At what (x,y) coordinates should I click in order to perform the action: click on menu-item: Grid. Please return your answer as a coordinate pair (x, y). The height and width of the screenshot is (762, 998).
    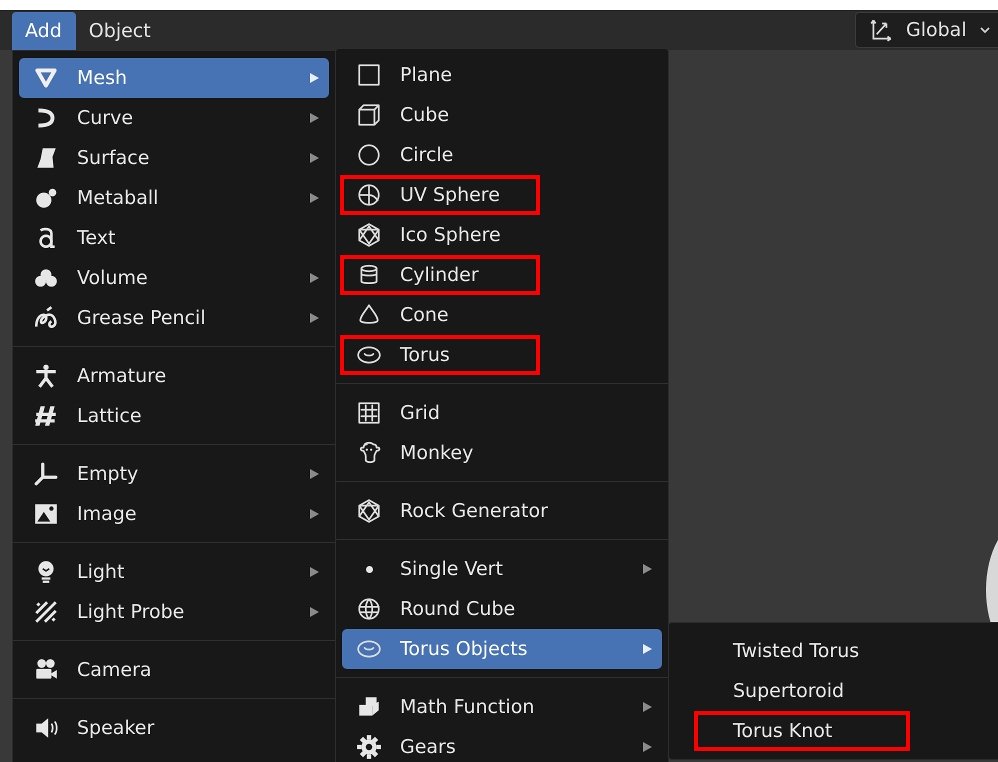
    Looking at the image, I should click on (502, 413).